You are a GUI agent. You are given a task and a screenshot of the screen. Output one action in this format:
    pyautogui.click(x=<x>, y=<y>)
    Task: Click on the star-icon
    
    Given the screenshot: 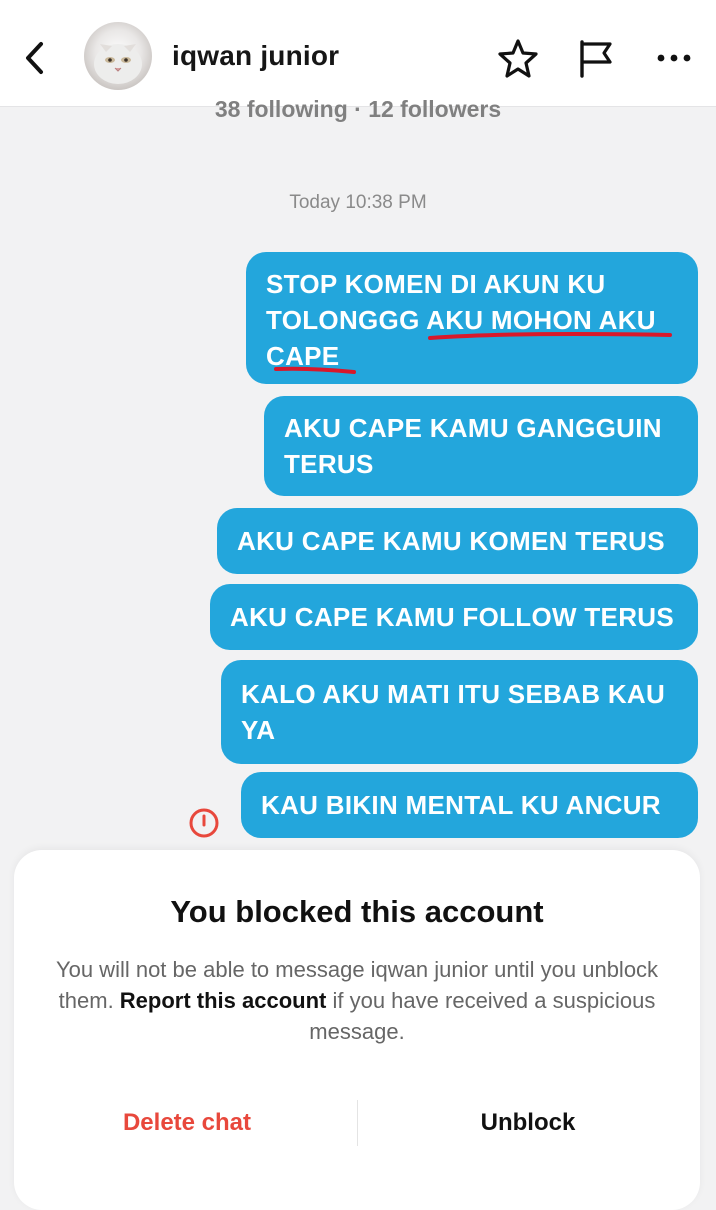 What is the action you would take?
    pyautogui.click(x=518, y=58)
    